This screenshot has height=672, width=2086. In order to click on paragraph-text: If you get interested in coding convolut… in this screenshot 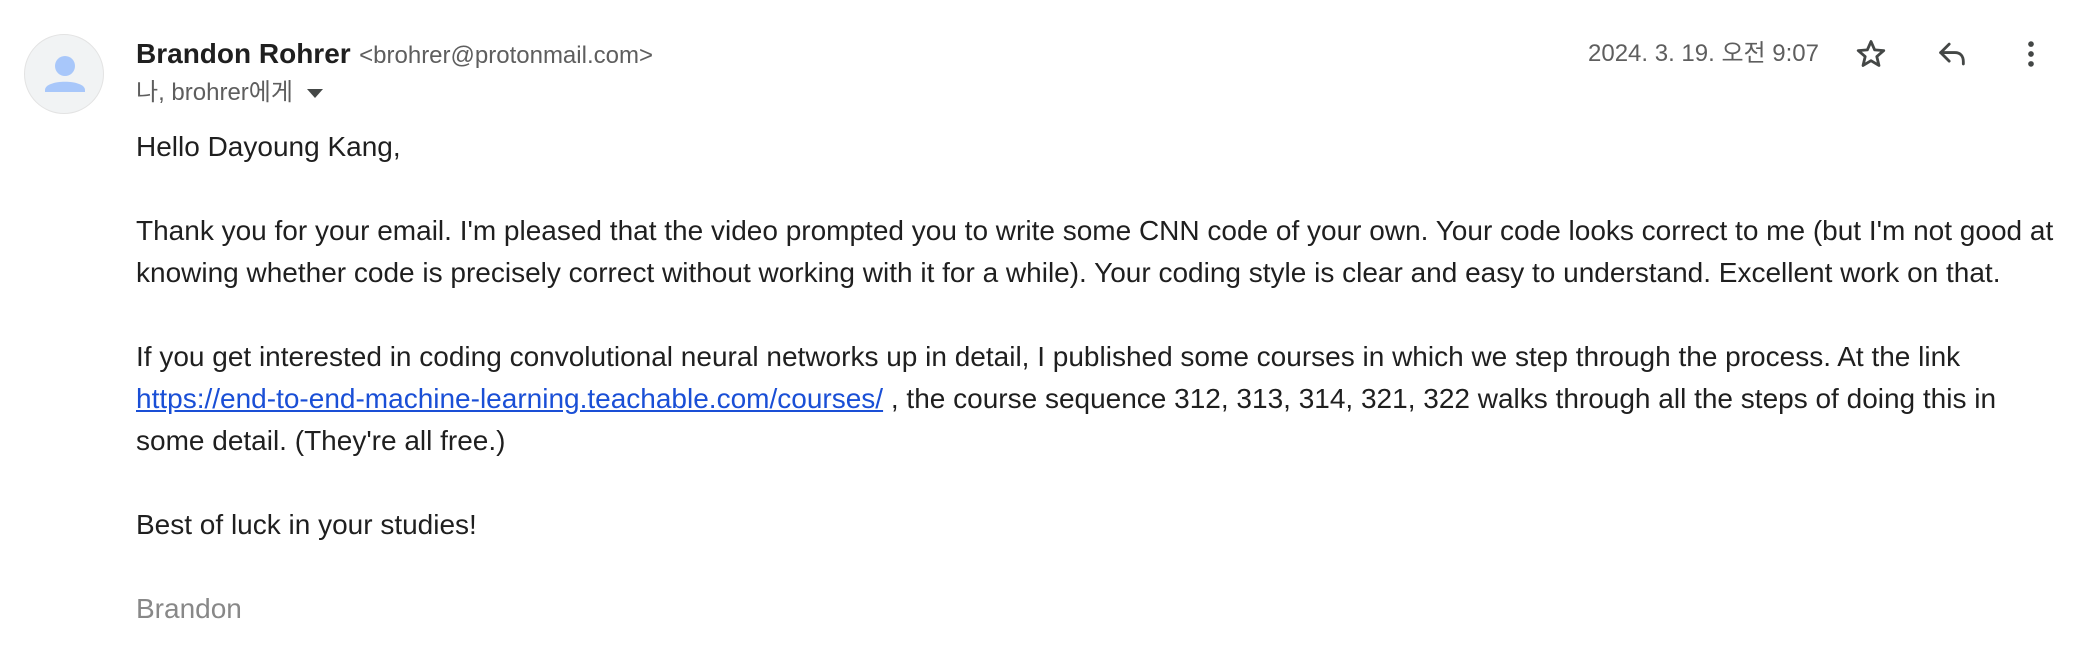, I will do `click(1048, 356)`.